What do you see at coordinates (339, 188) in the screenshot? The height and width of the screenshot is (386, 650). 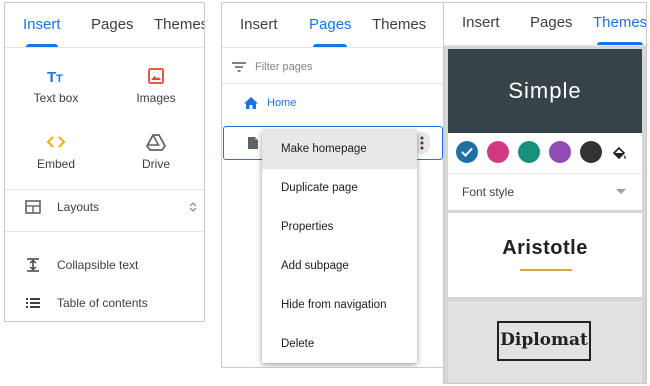 I see `menu-item-duplicate-page: Duplicate page` at bounding box center [339, 188].